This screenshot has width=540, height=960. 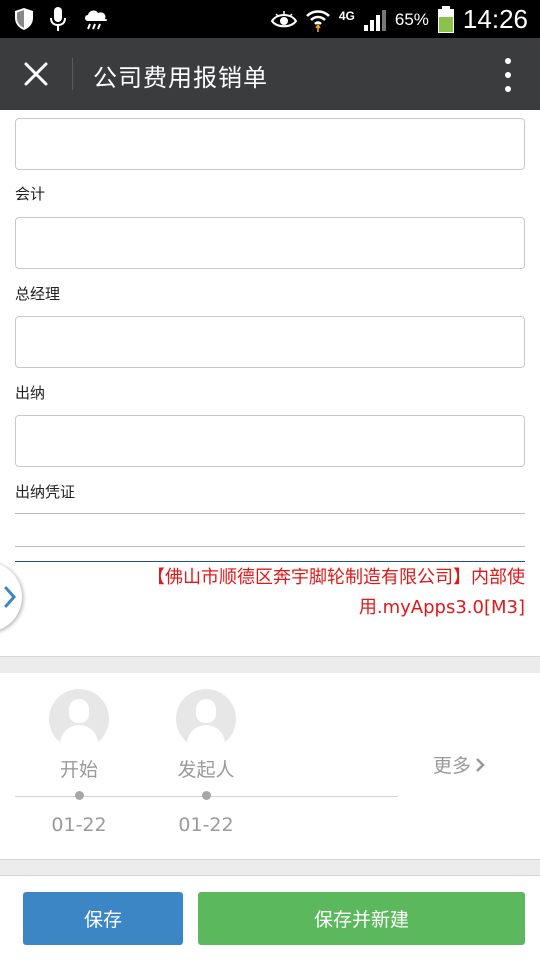 I want to click on copyright-note-line2: 用.myApps3.0[M3], so click(x=441, y=607).